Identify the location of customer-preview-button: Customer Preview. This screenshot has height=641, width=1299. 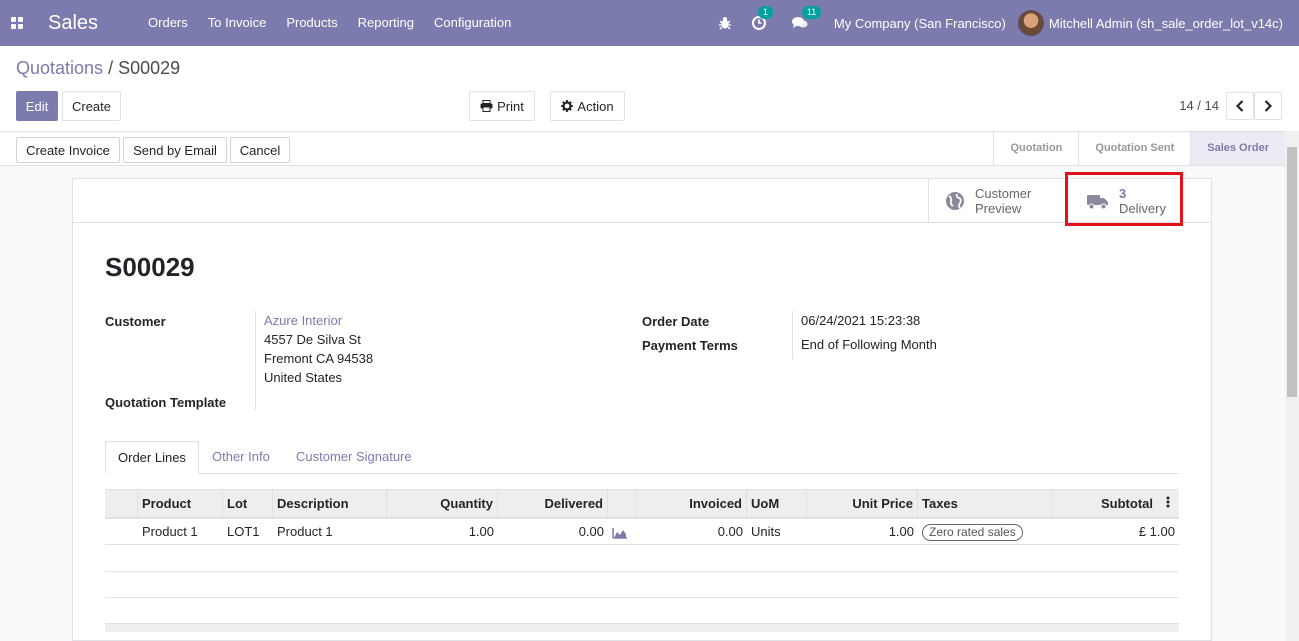
(997, 201).